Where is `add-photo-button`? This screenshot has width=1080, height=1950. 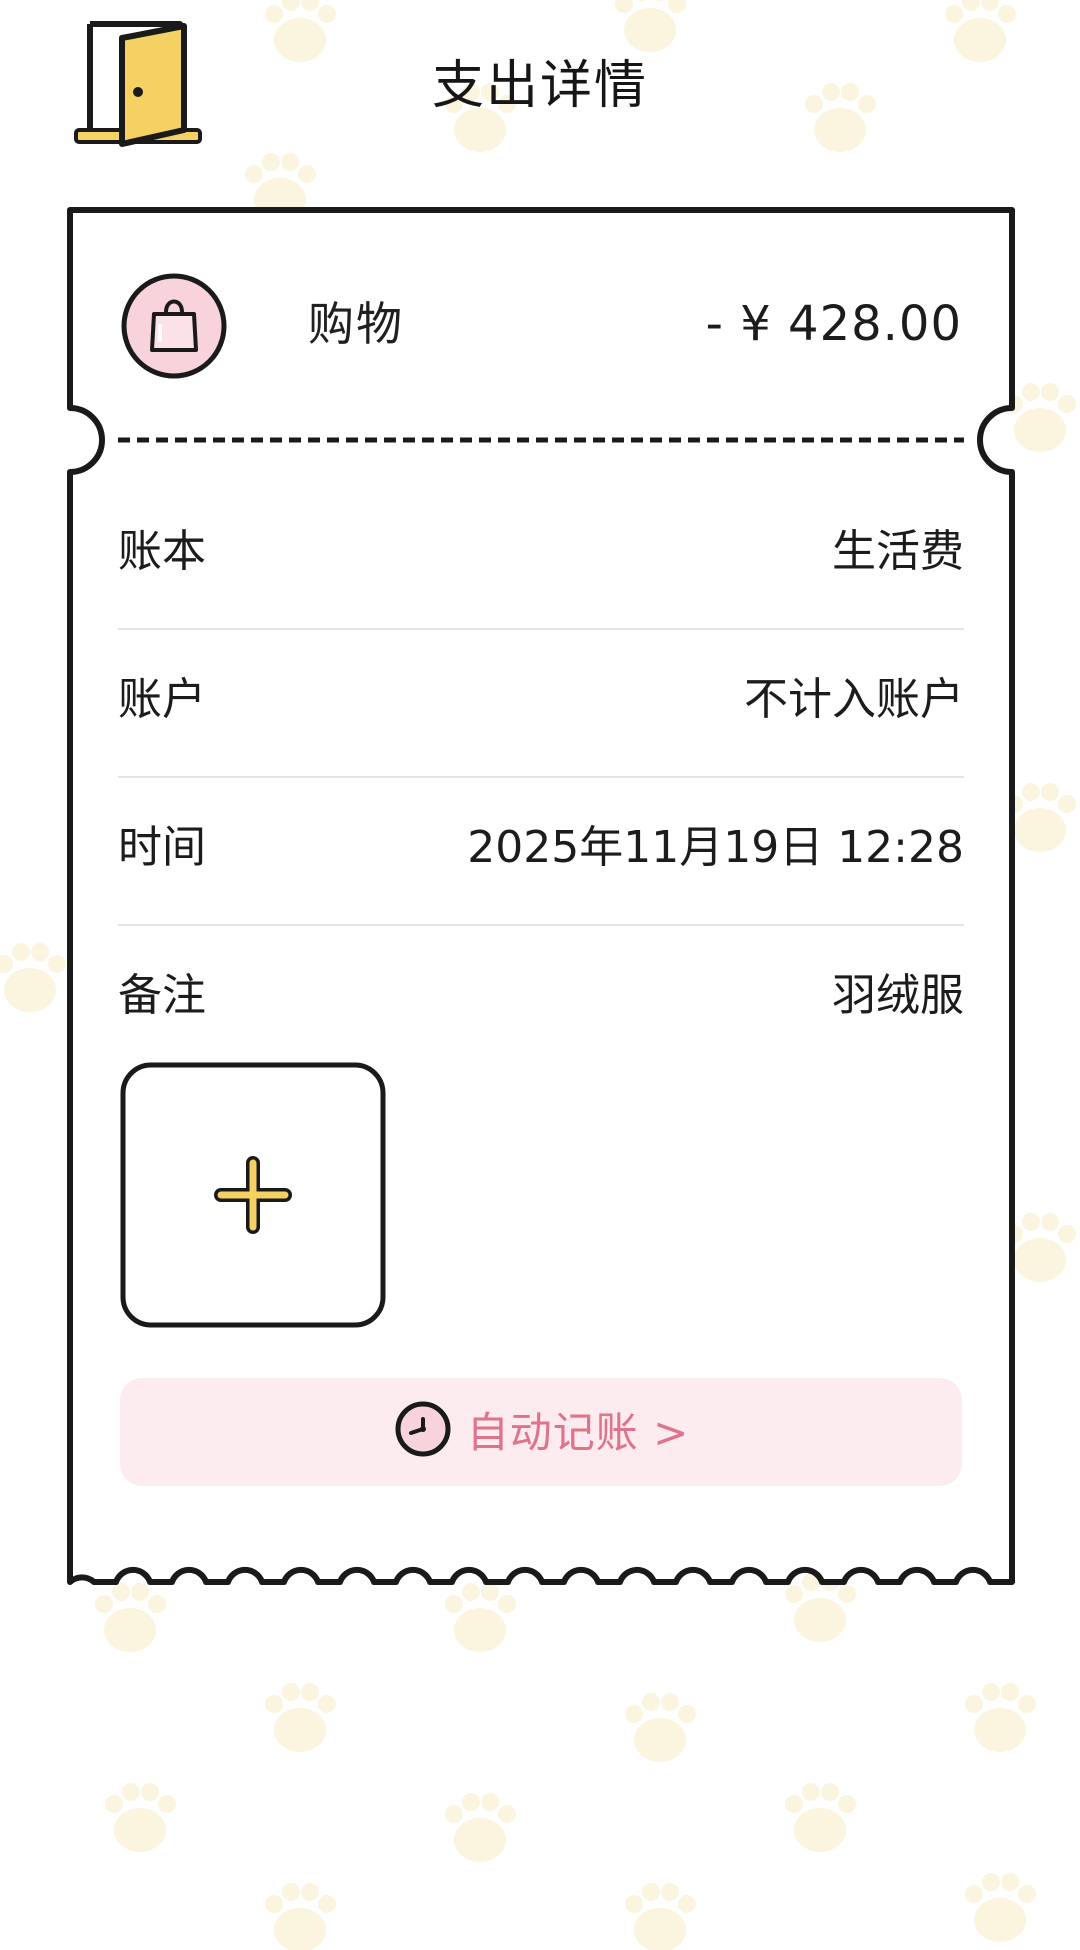 add-photo-button is located at coordinates (253, 1195).